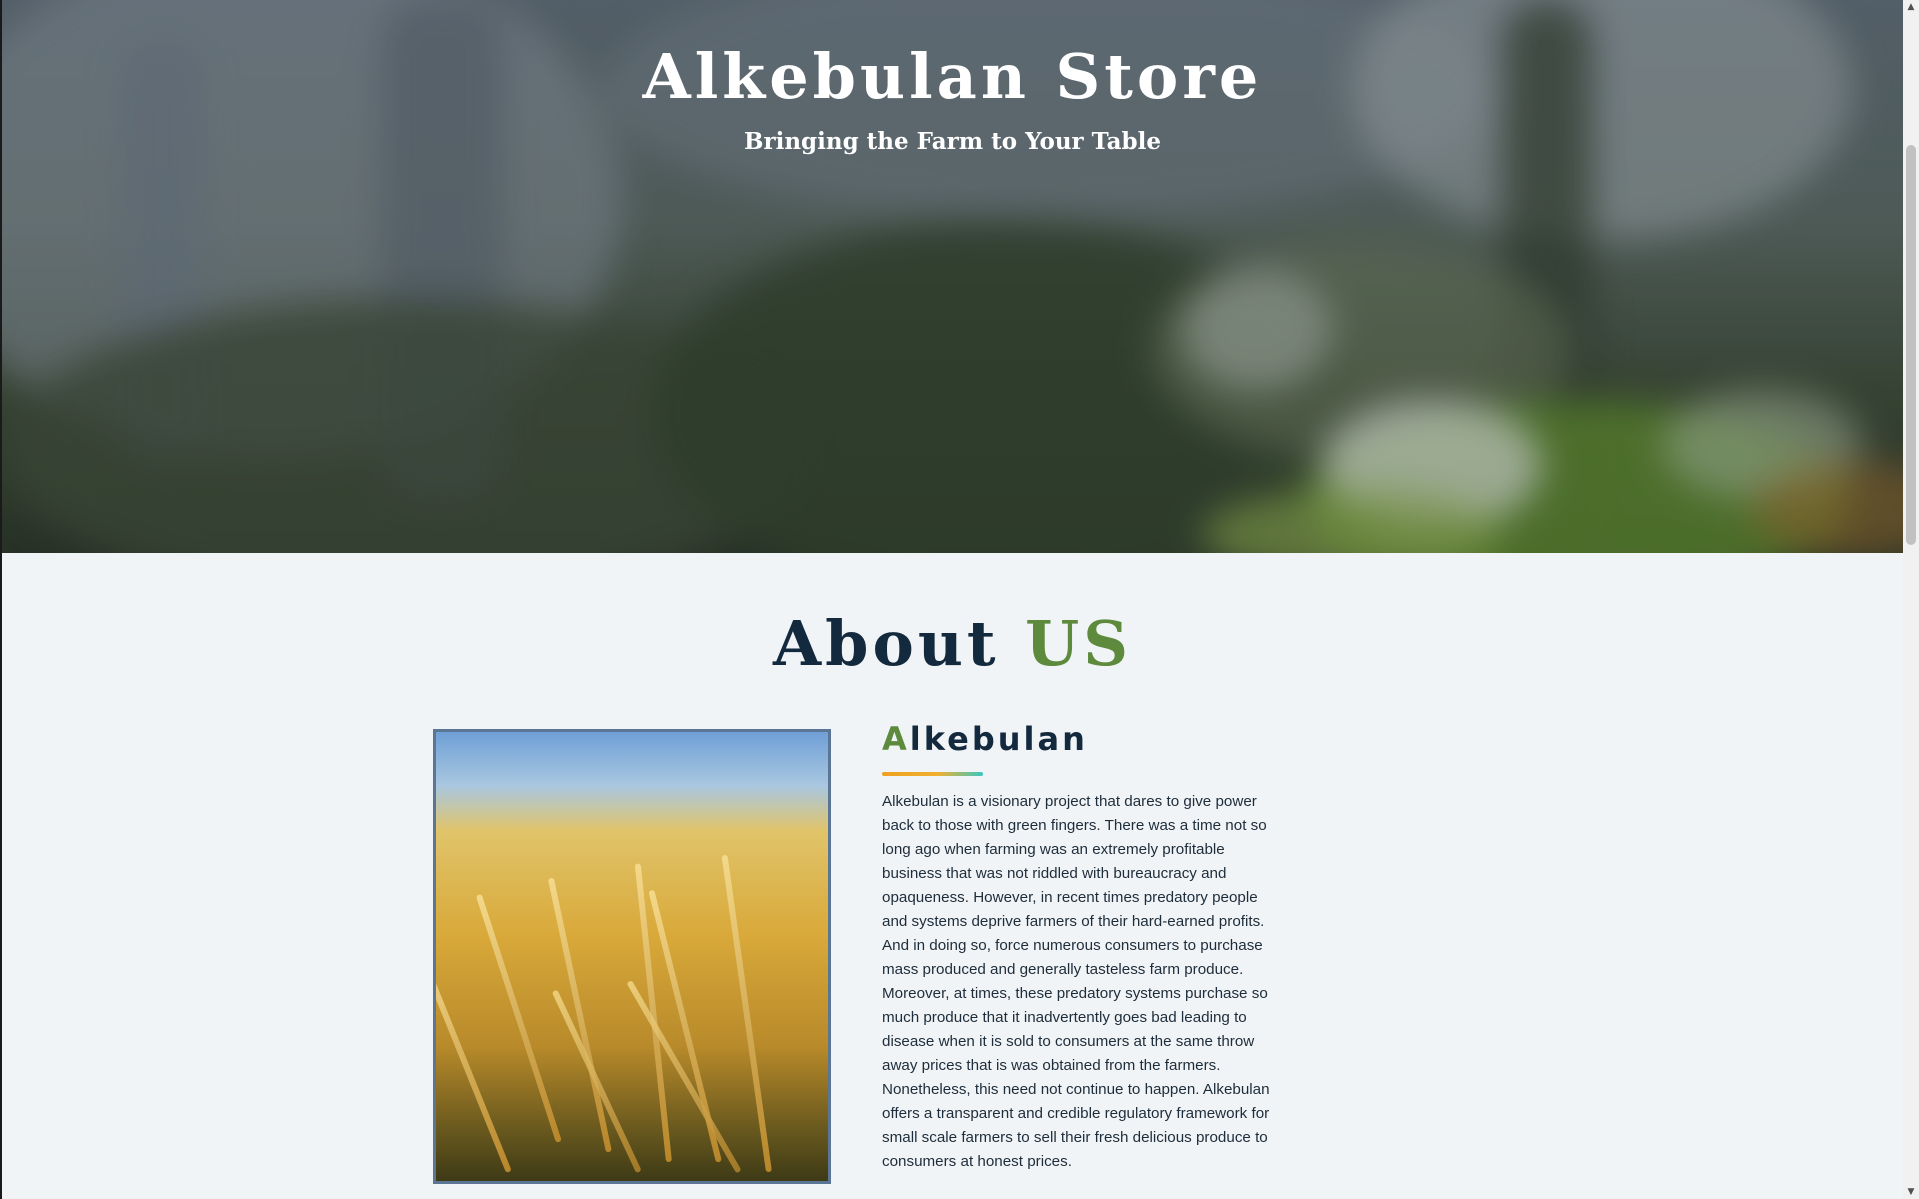 The image size is (1919, 1199). Describe the element at coordinates (1911, 345) in the screenshot. I see `scrollbar-thumb` at that location.